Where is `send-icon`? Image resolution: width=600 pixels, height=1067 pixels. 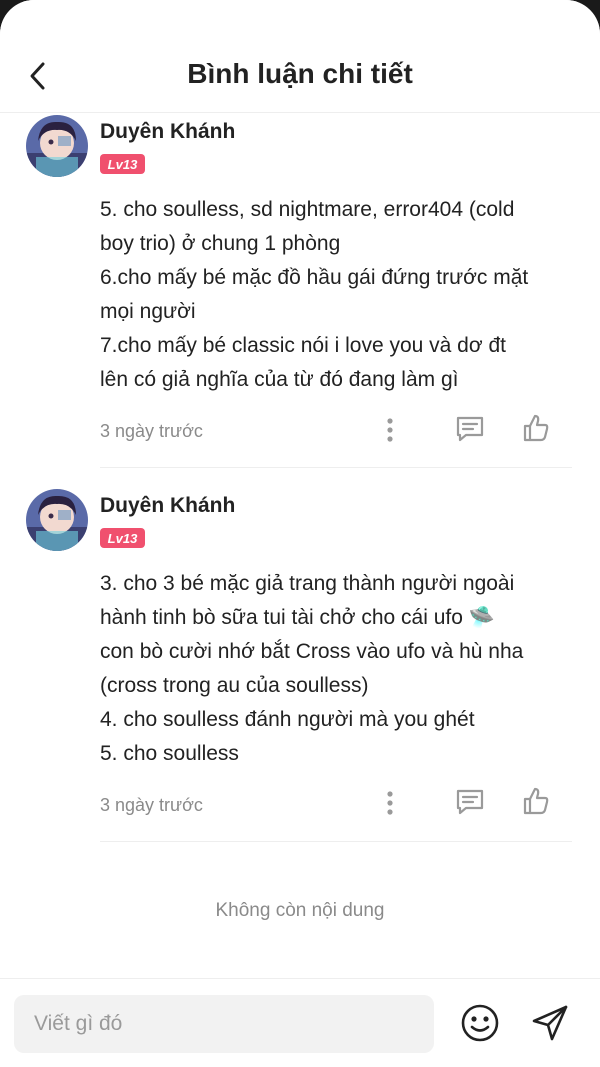 send-icon is located at coordinates (550, 1023).